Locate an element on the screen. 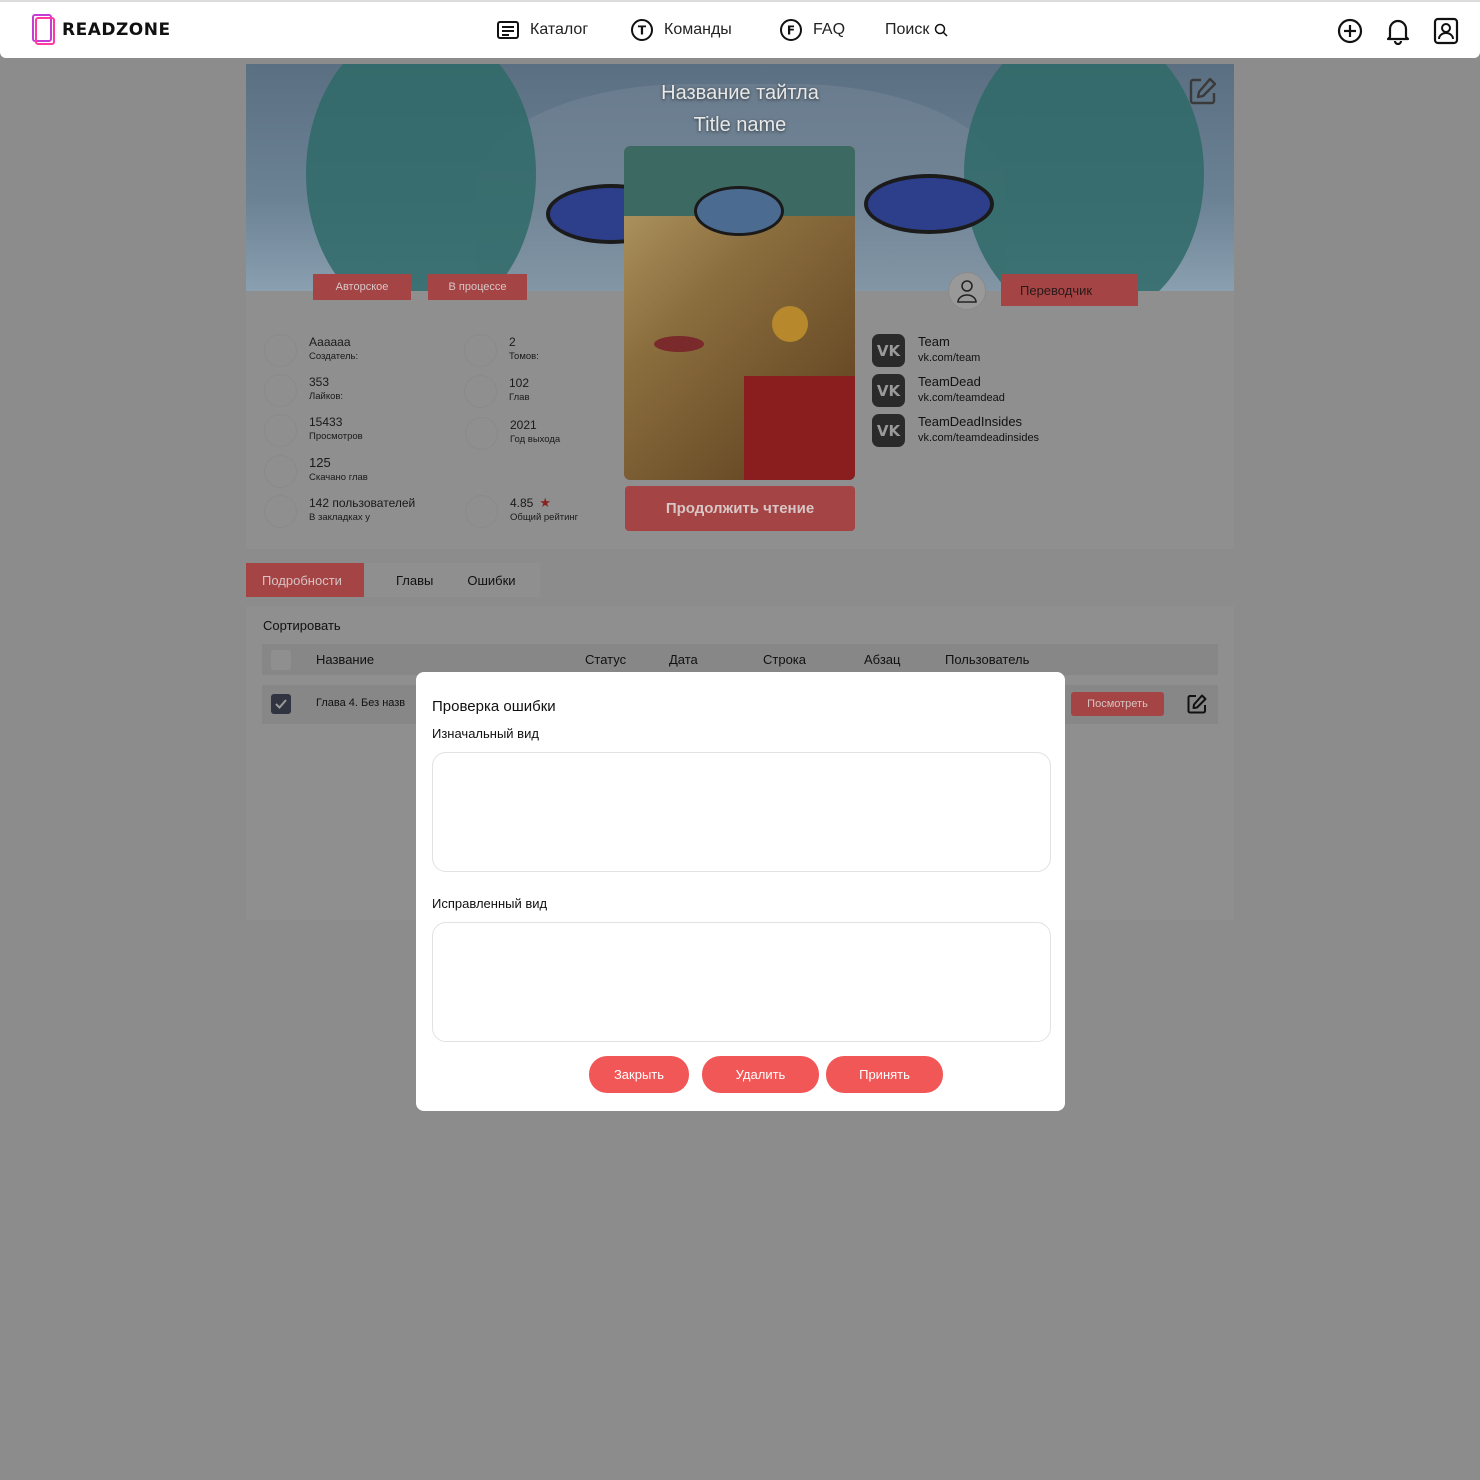 The height and width of the screenshot is (1480, 1480). search-icon is located at coordinates (941, 30).